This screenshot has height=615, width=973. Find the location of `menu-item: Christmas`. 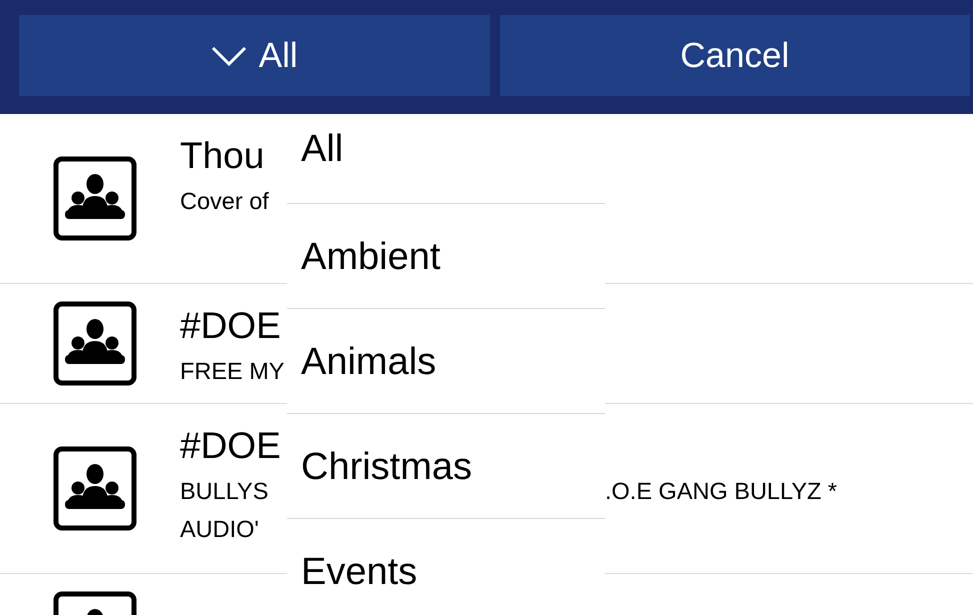

menu-item: Christmas is located at coordinates (446, 466).